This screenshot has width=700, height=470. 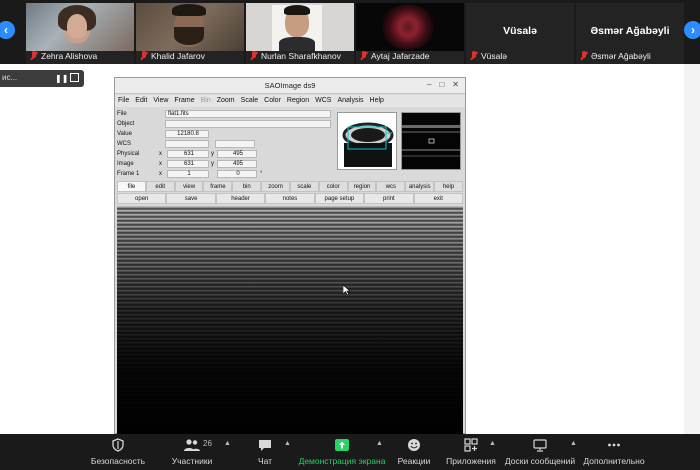 I want to click on more-icon, so click(x=614, y=445).